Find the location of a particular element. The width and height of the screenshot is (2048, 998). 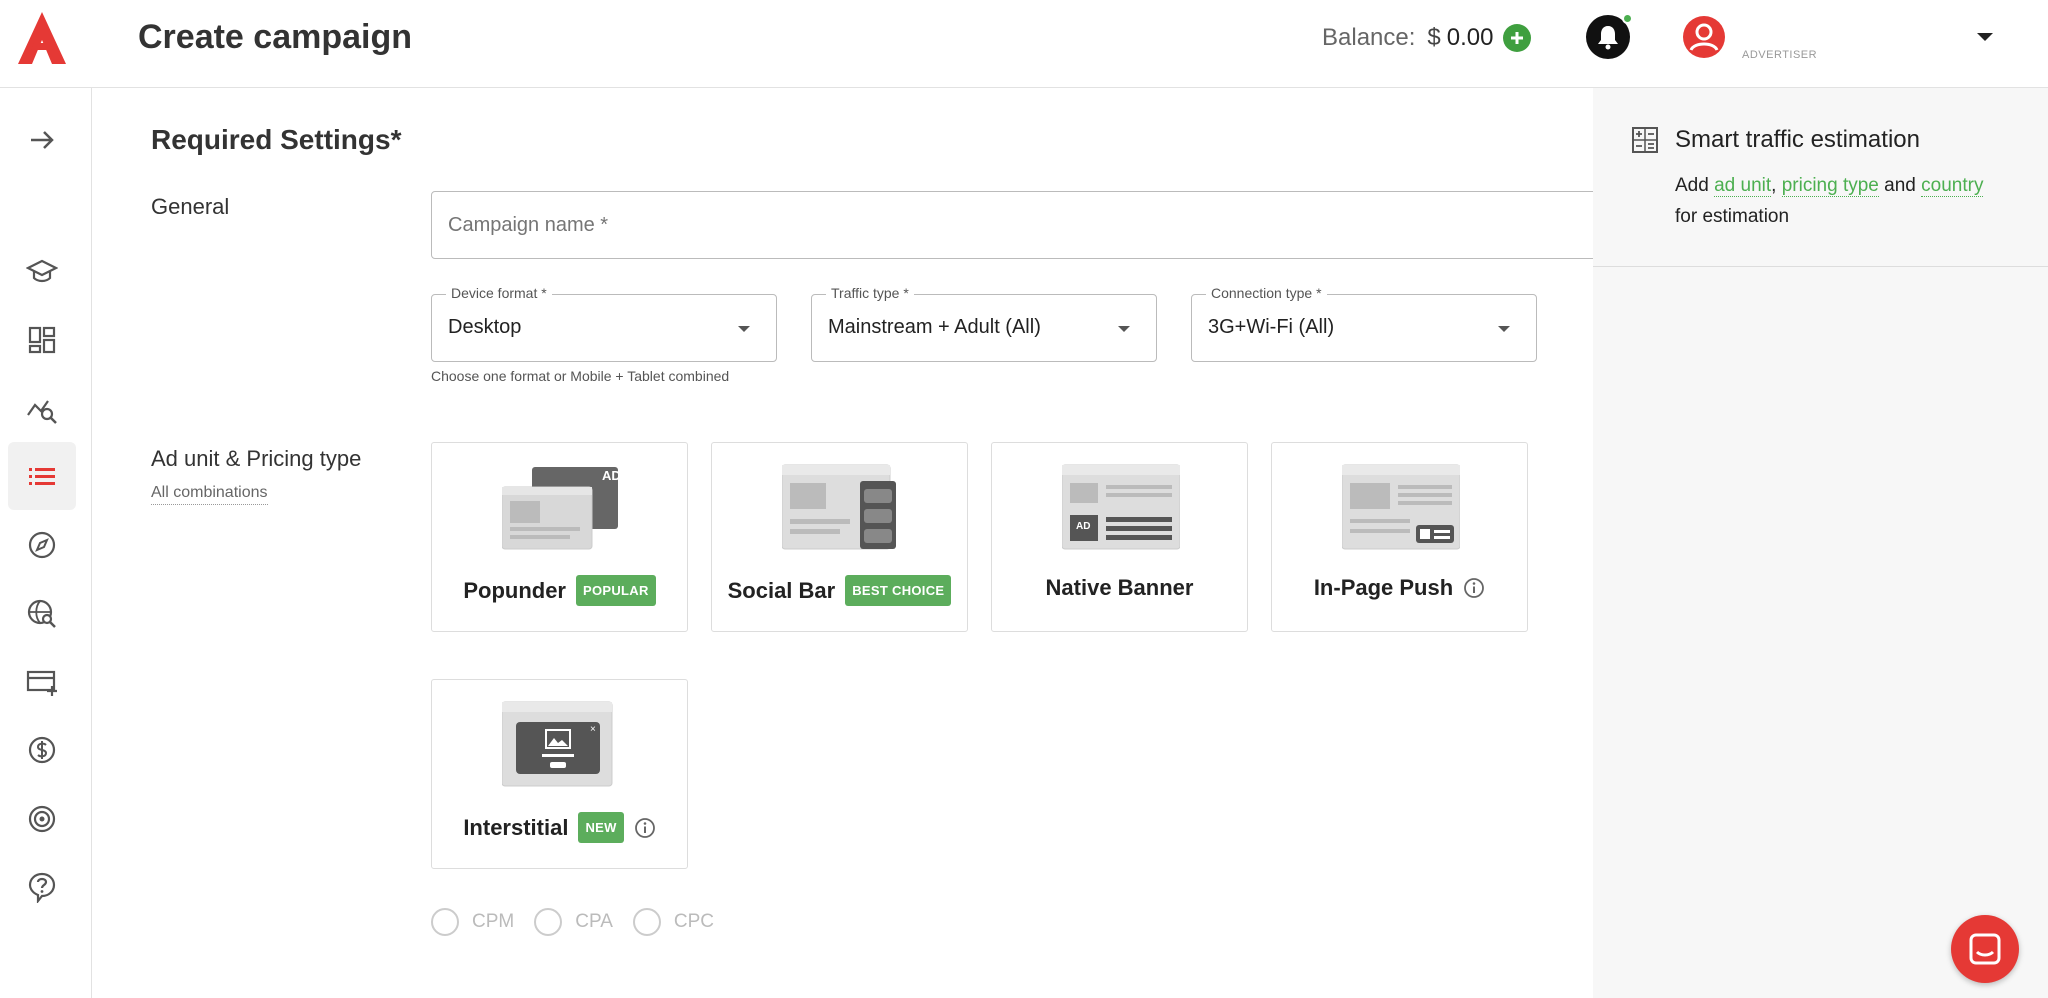

traffic-type-value: Mainstream + Adult (All) is located at coordinates (934, 327).